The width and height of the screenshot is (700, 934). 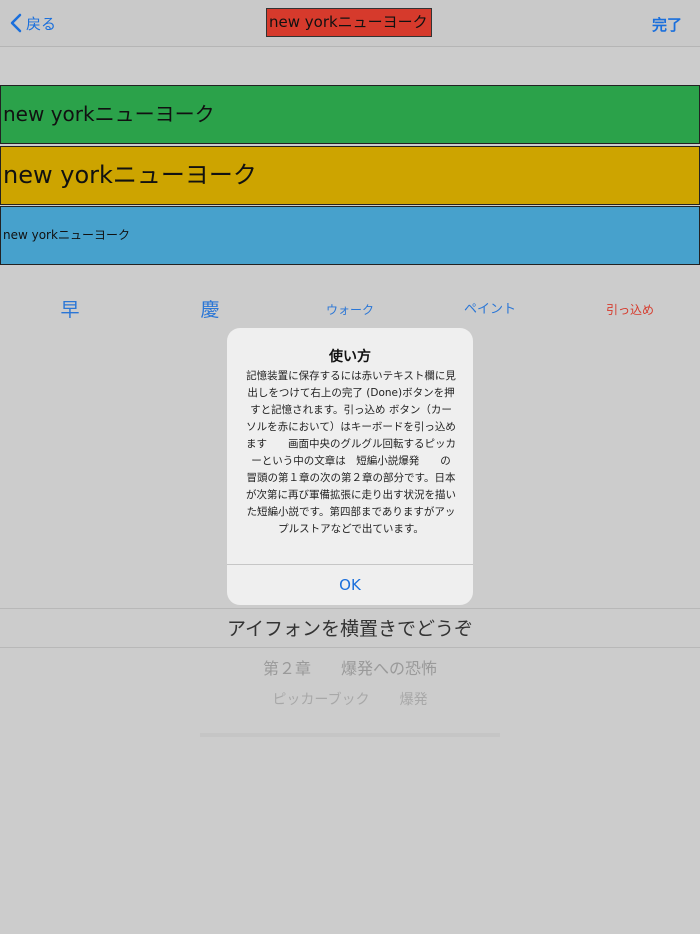 I want to click on picker-row: ピッカーブック 爆発, so click(x=350, y=699).